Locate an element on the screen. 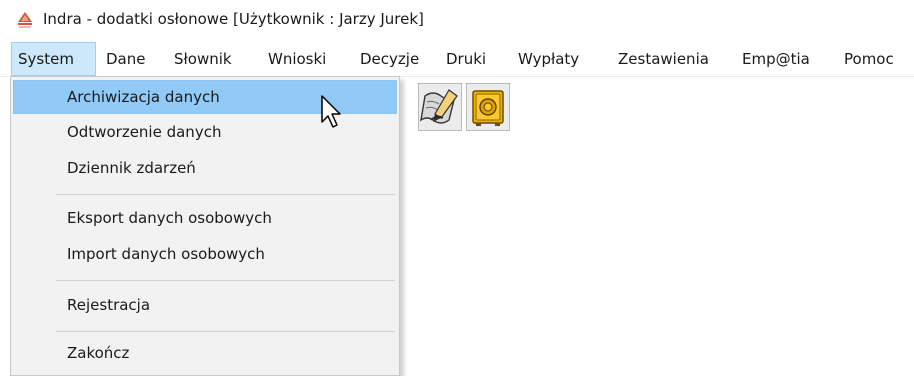 The height and width of the screenshot is (376, 914). menu-slownik: Słownik is located at coordinates (203, 59).